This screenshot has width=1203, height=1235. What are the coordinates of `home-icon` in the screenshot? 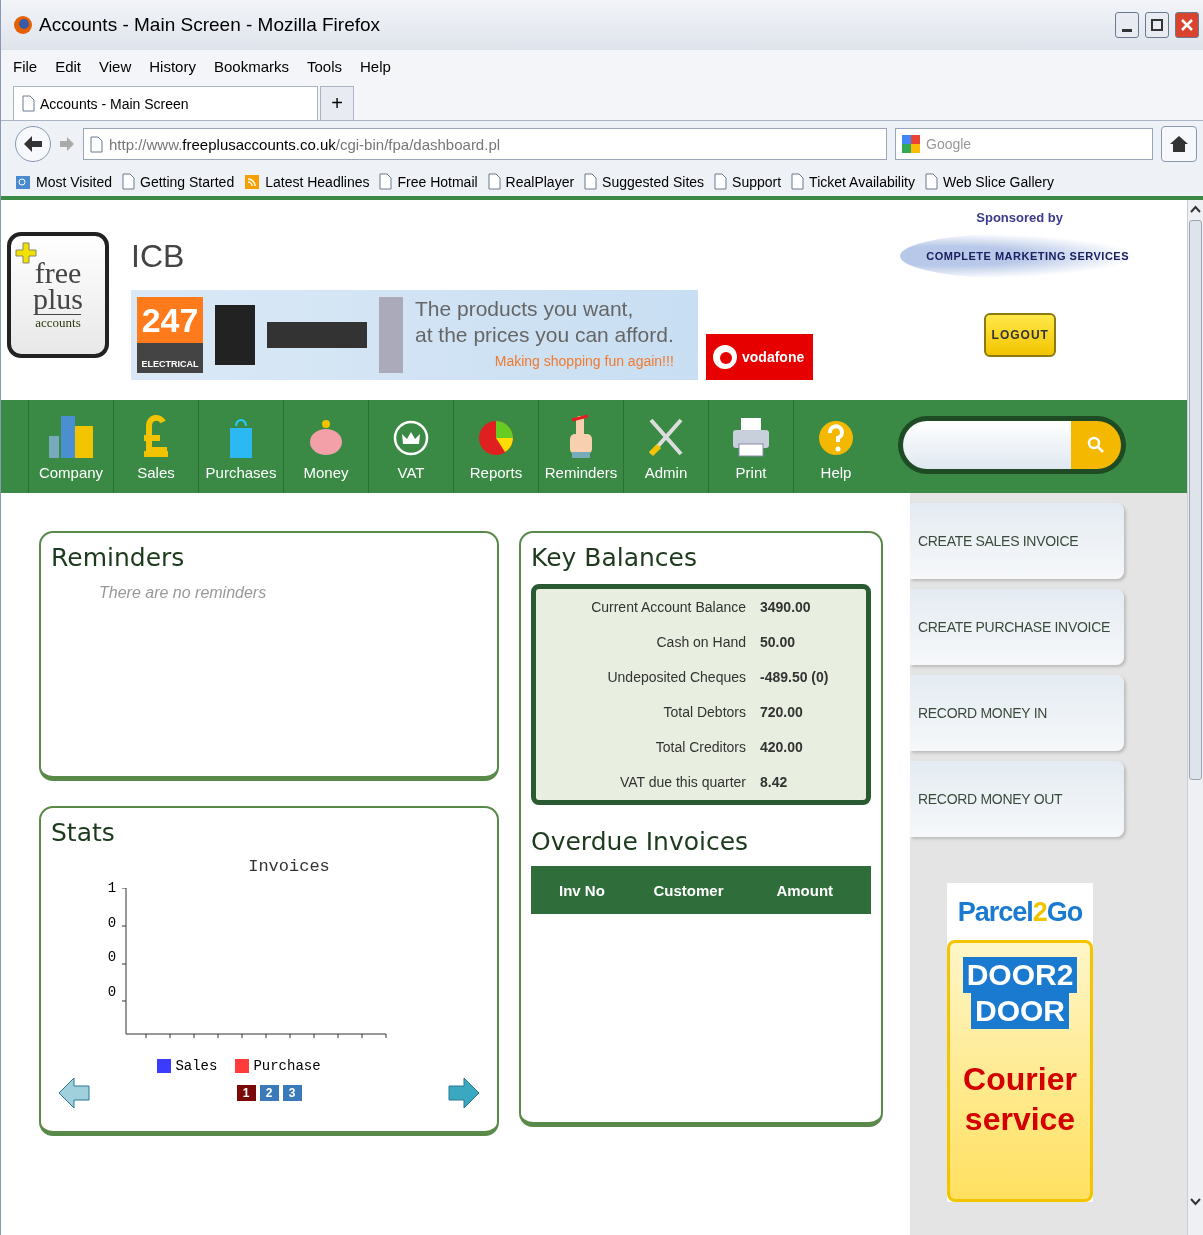 It's located at (1179, 144).